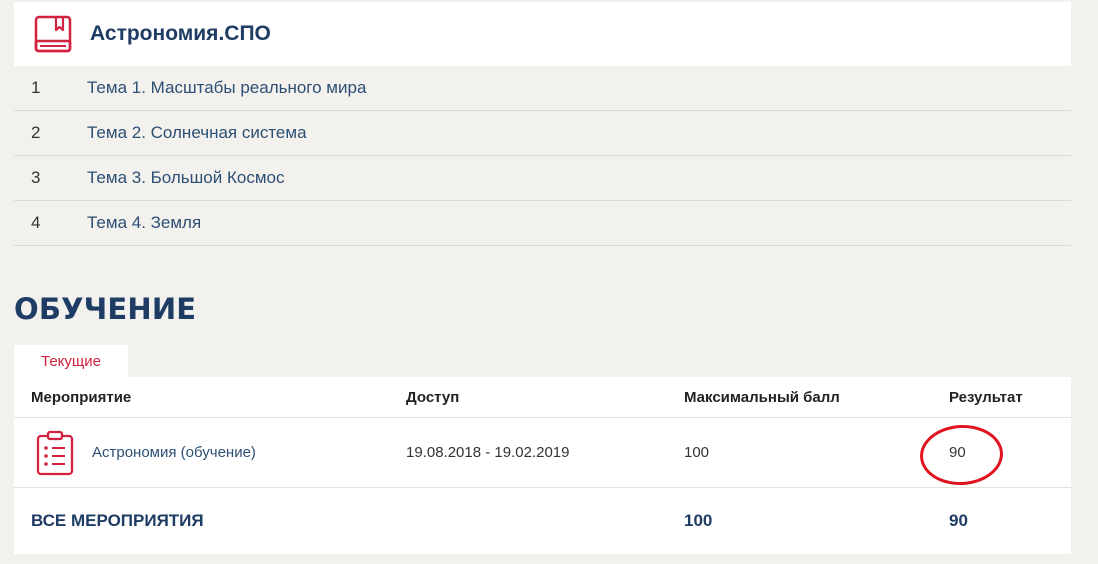  I want to click on book-icon, so click(53, 34).